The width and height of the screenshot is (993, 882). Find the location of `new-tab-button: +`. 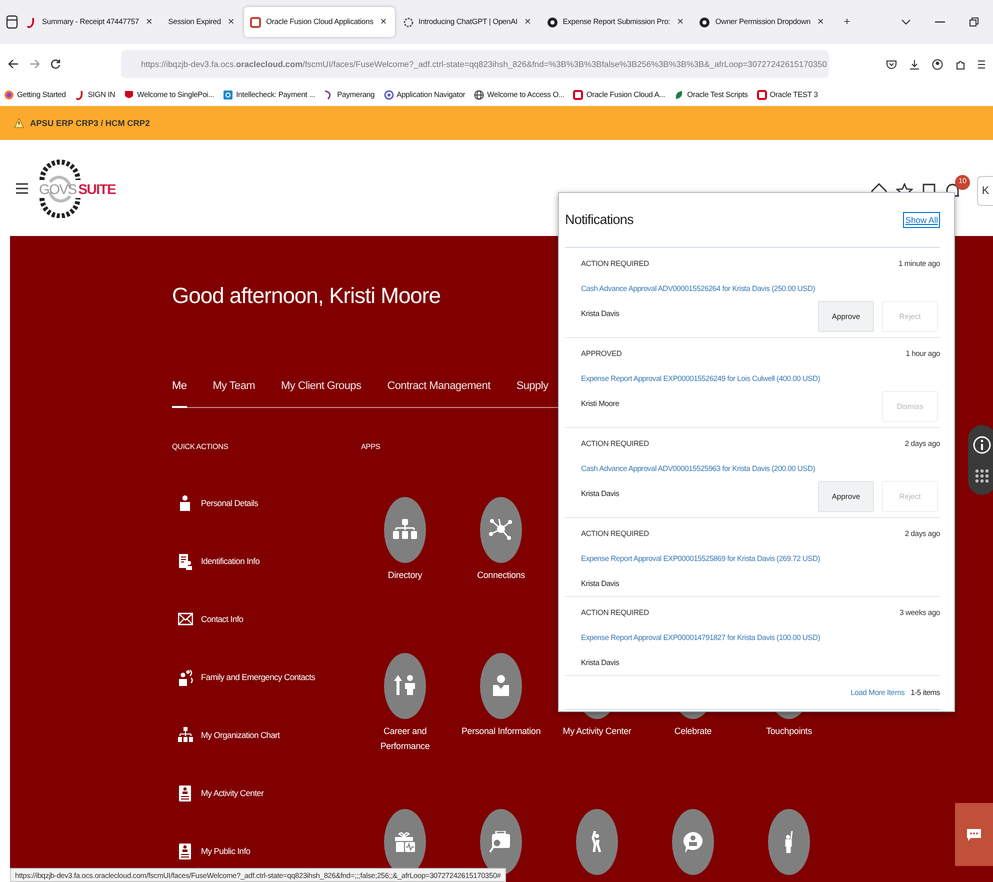

new-tab-button: + is located at coordinates (847, 22).